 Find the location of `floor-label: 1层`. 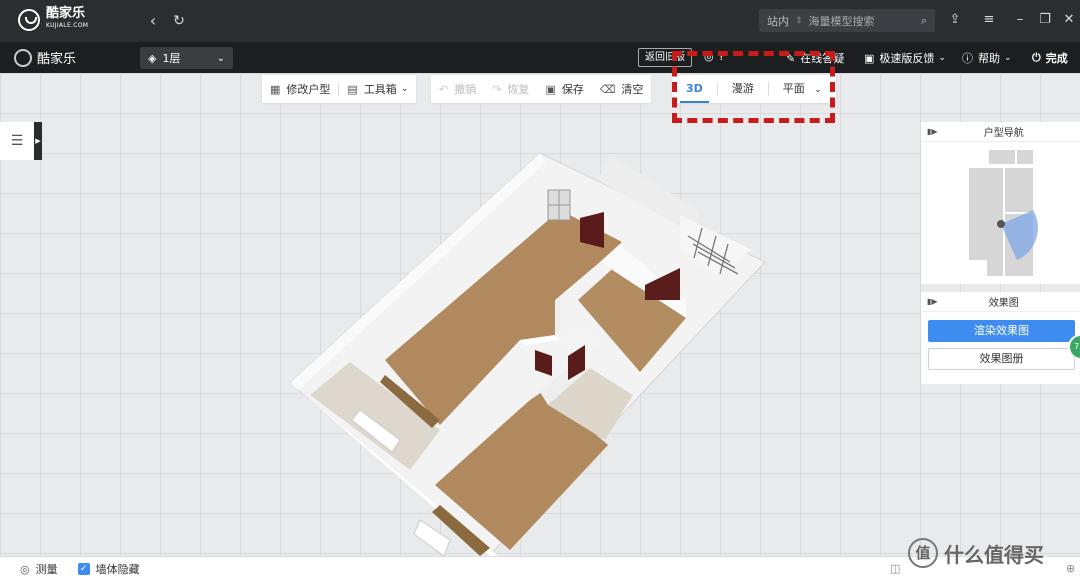

floor-label: 1层 is located at coordinates (171, 58).